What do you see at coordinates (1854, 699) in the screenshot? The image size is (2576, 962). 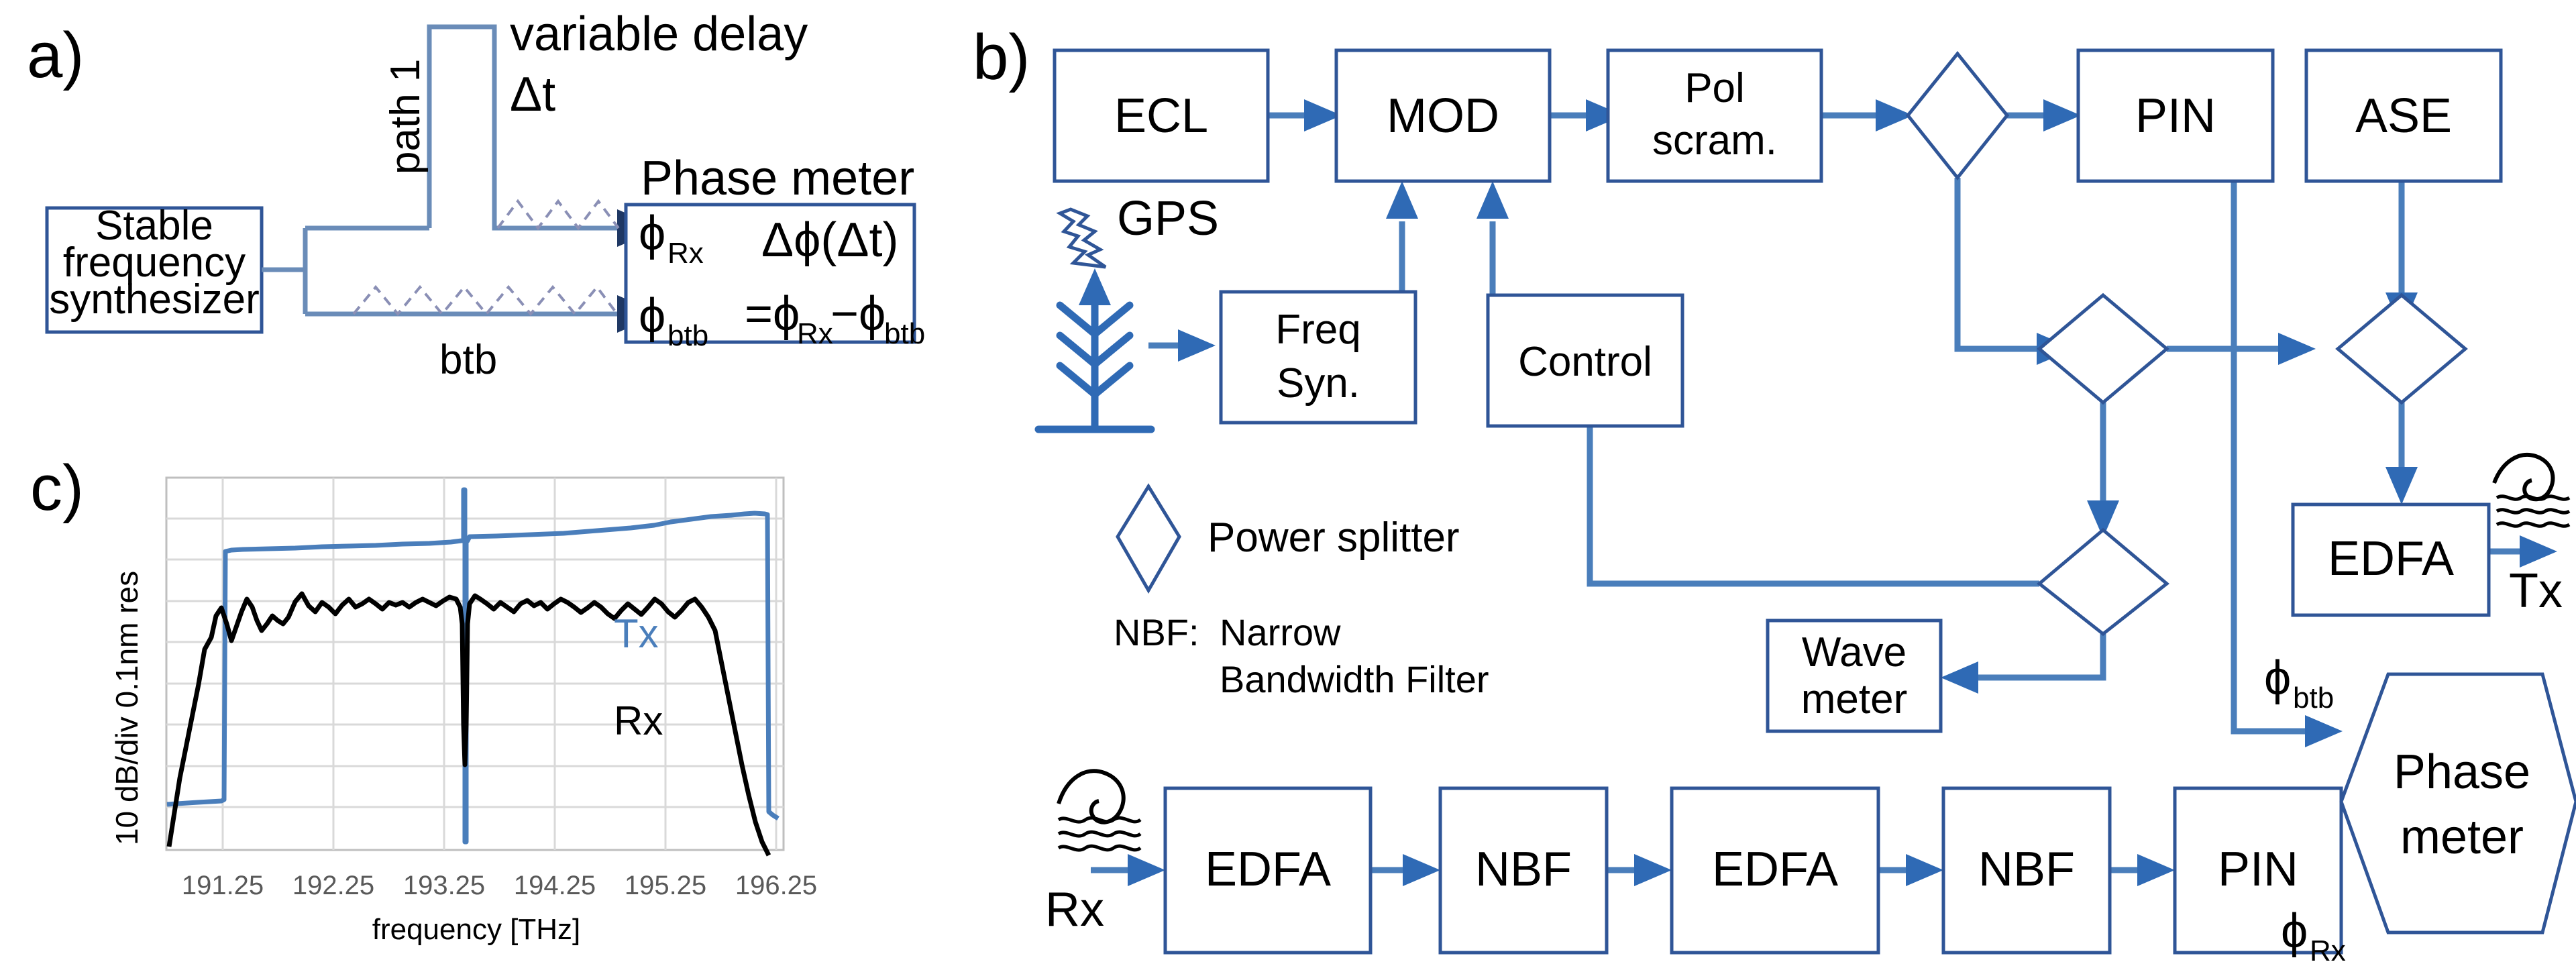 I see `wave-meter-line2: meter` at bounding box center [1854, 699].